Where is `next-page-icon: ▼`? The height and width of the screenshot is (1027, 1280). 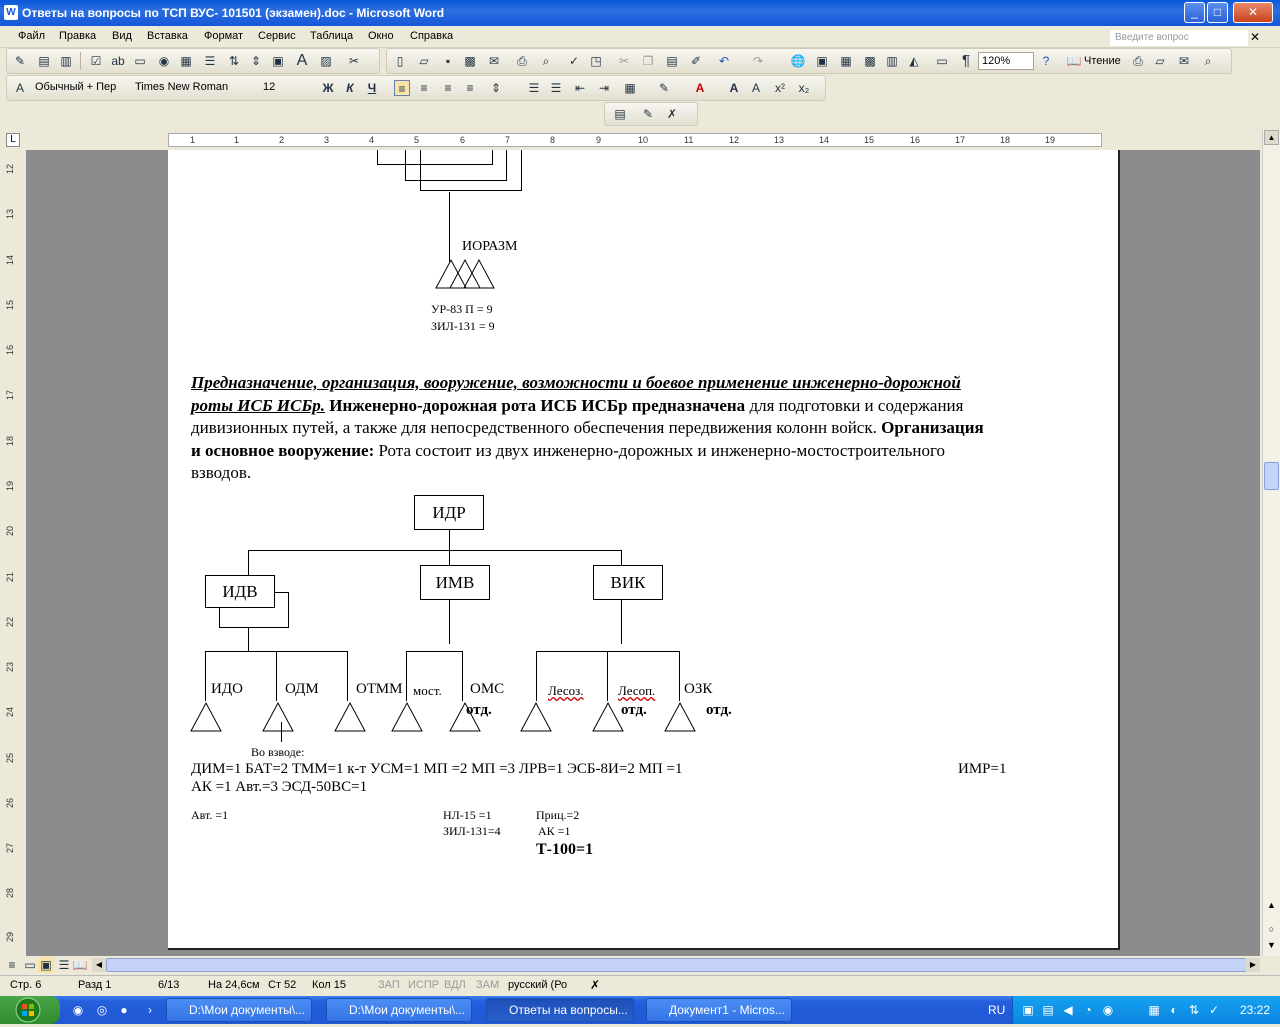 next-page-icon: ▼ is located at coordinates (1271, 947).